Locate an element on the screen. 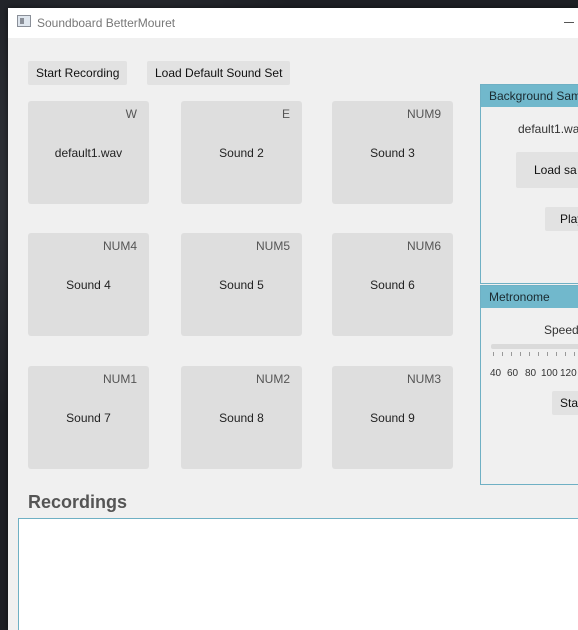 This screenshot has width=578, height=630. load-default-sound-set-button: Load Default Sound Set is located at coordinates (219, 73).